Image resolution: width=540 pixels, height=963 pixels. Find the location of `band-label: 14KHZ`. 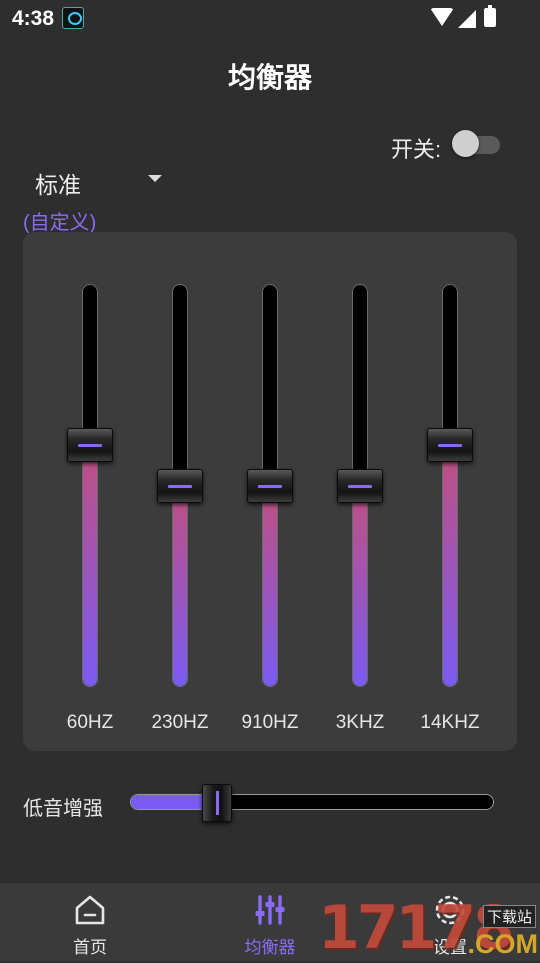

band-label: 14KHZ is located at coordinates (450, 722).